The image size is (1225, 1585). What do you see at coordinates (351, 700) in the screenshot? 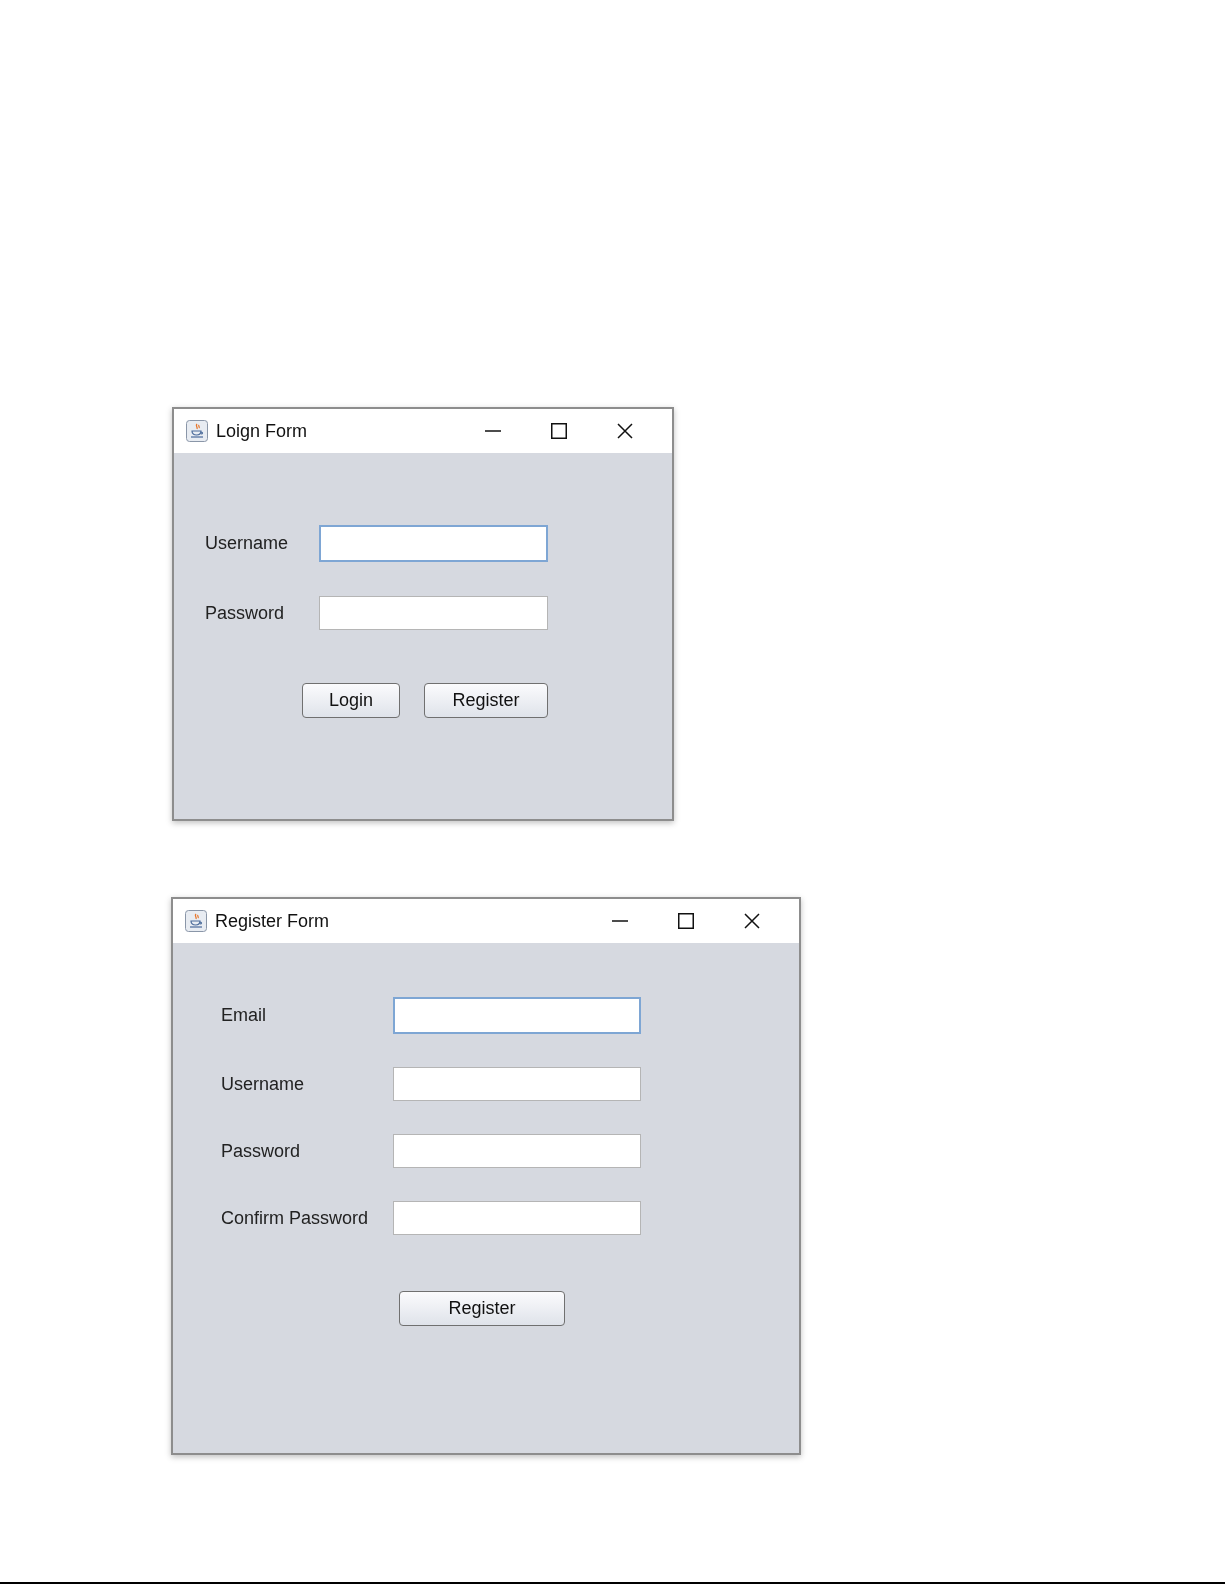
I see `form-button: Login` at bounding box center [351, 700].